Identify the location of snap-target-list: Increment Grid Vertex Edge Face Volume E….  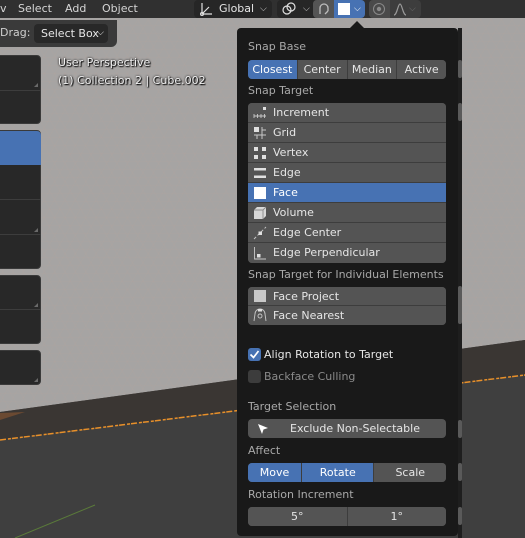
(347, 183).